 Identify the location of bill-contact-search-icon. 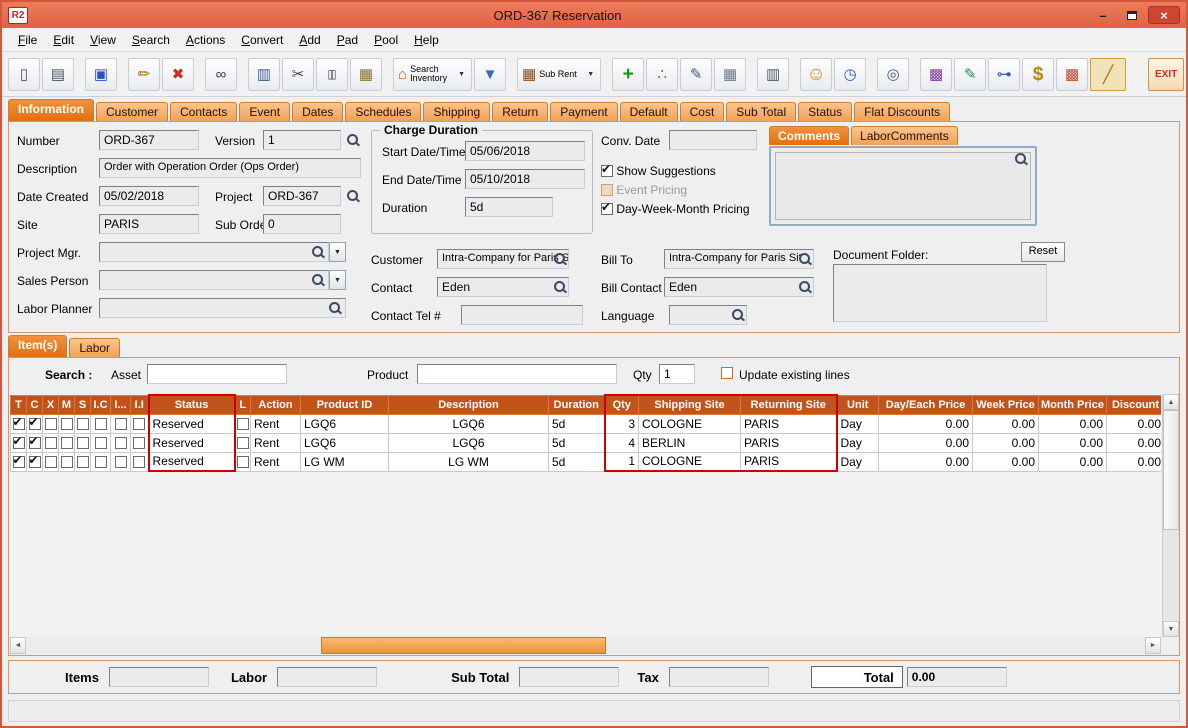
(805, 287).